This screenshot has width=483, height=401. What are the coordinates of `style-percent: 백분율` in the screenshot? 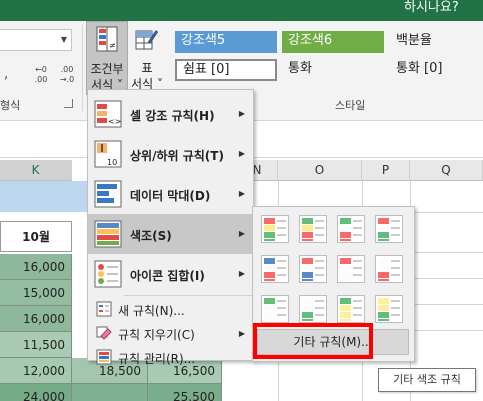 It's located at (436, 42).